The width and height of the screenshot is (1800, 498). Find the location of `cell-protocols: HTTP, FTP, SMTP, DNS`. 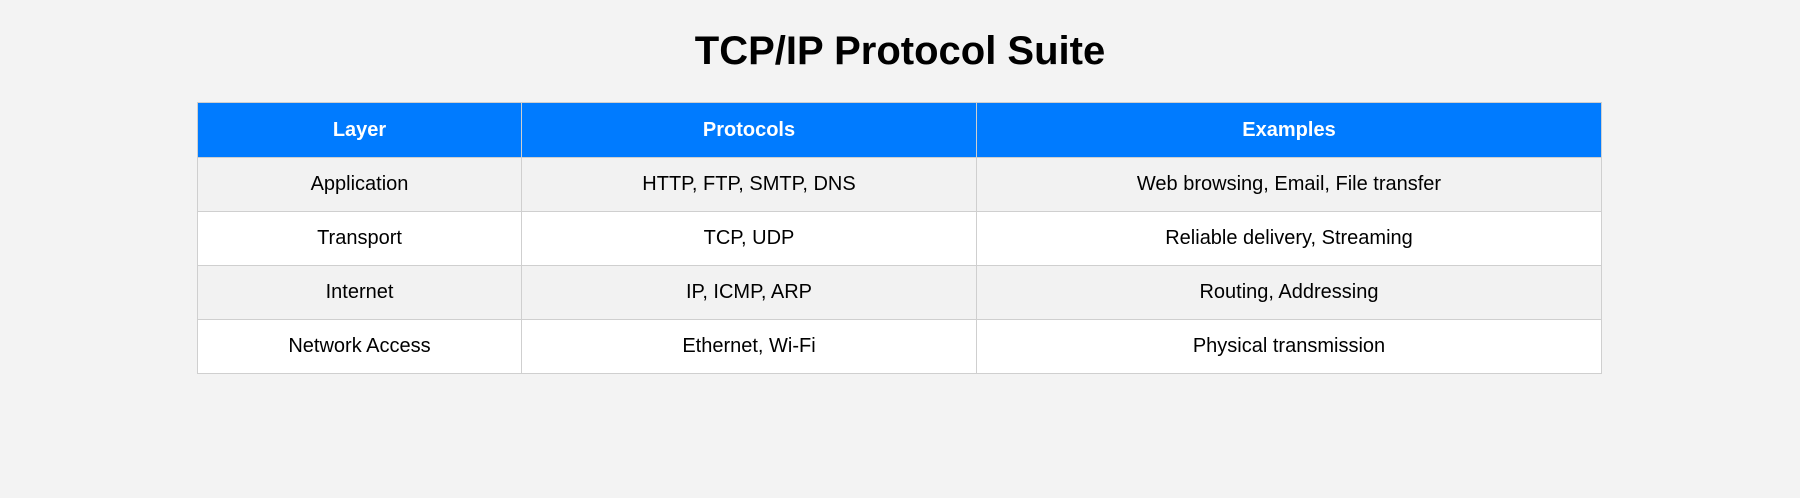

cell-protocols: HTTP, FTP, SMTP, DNS is located at coordinates (749, 184).